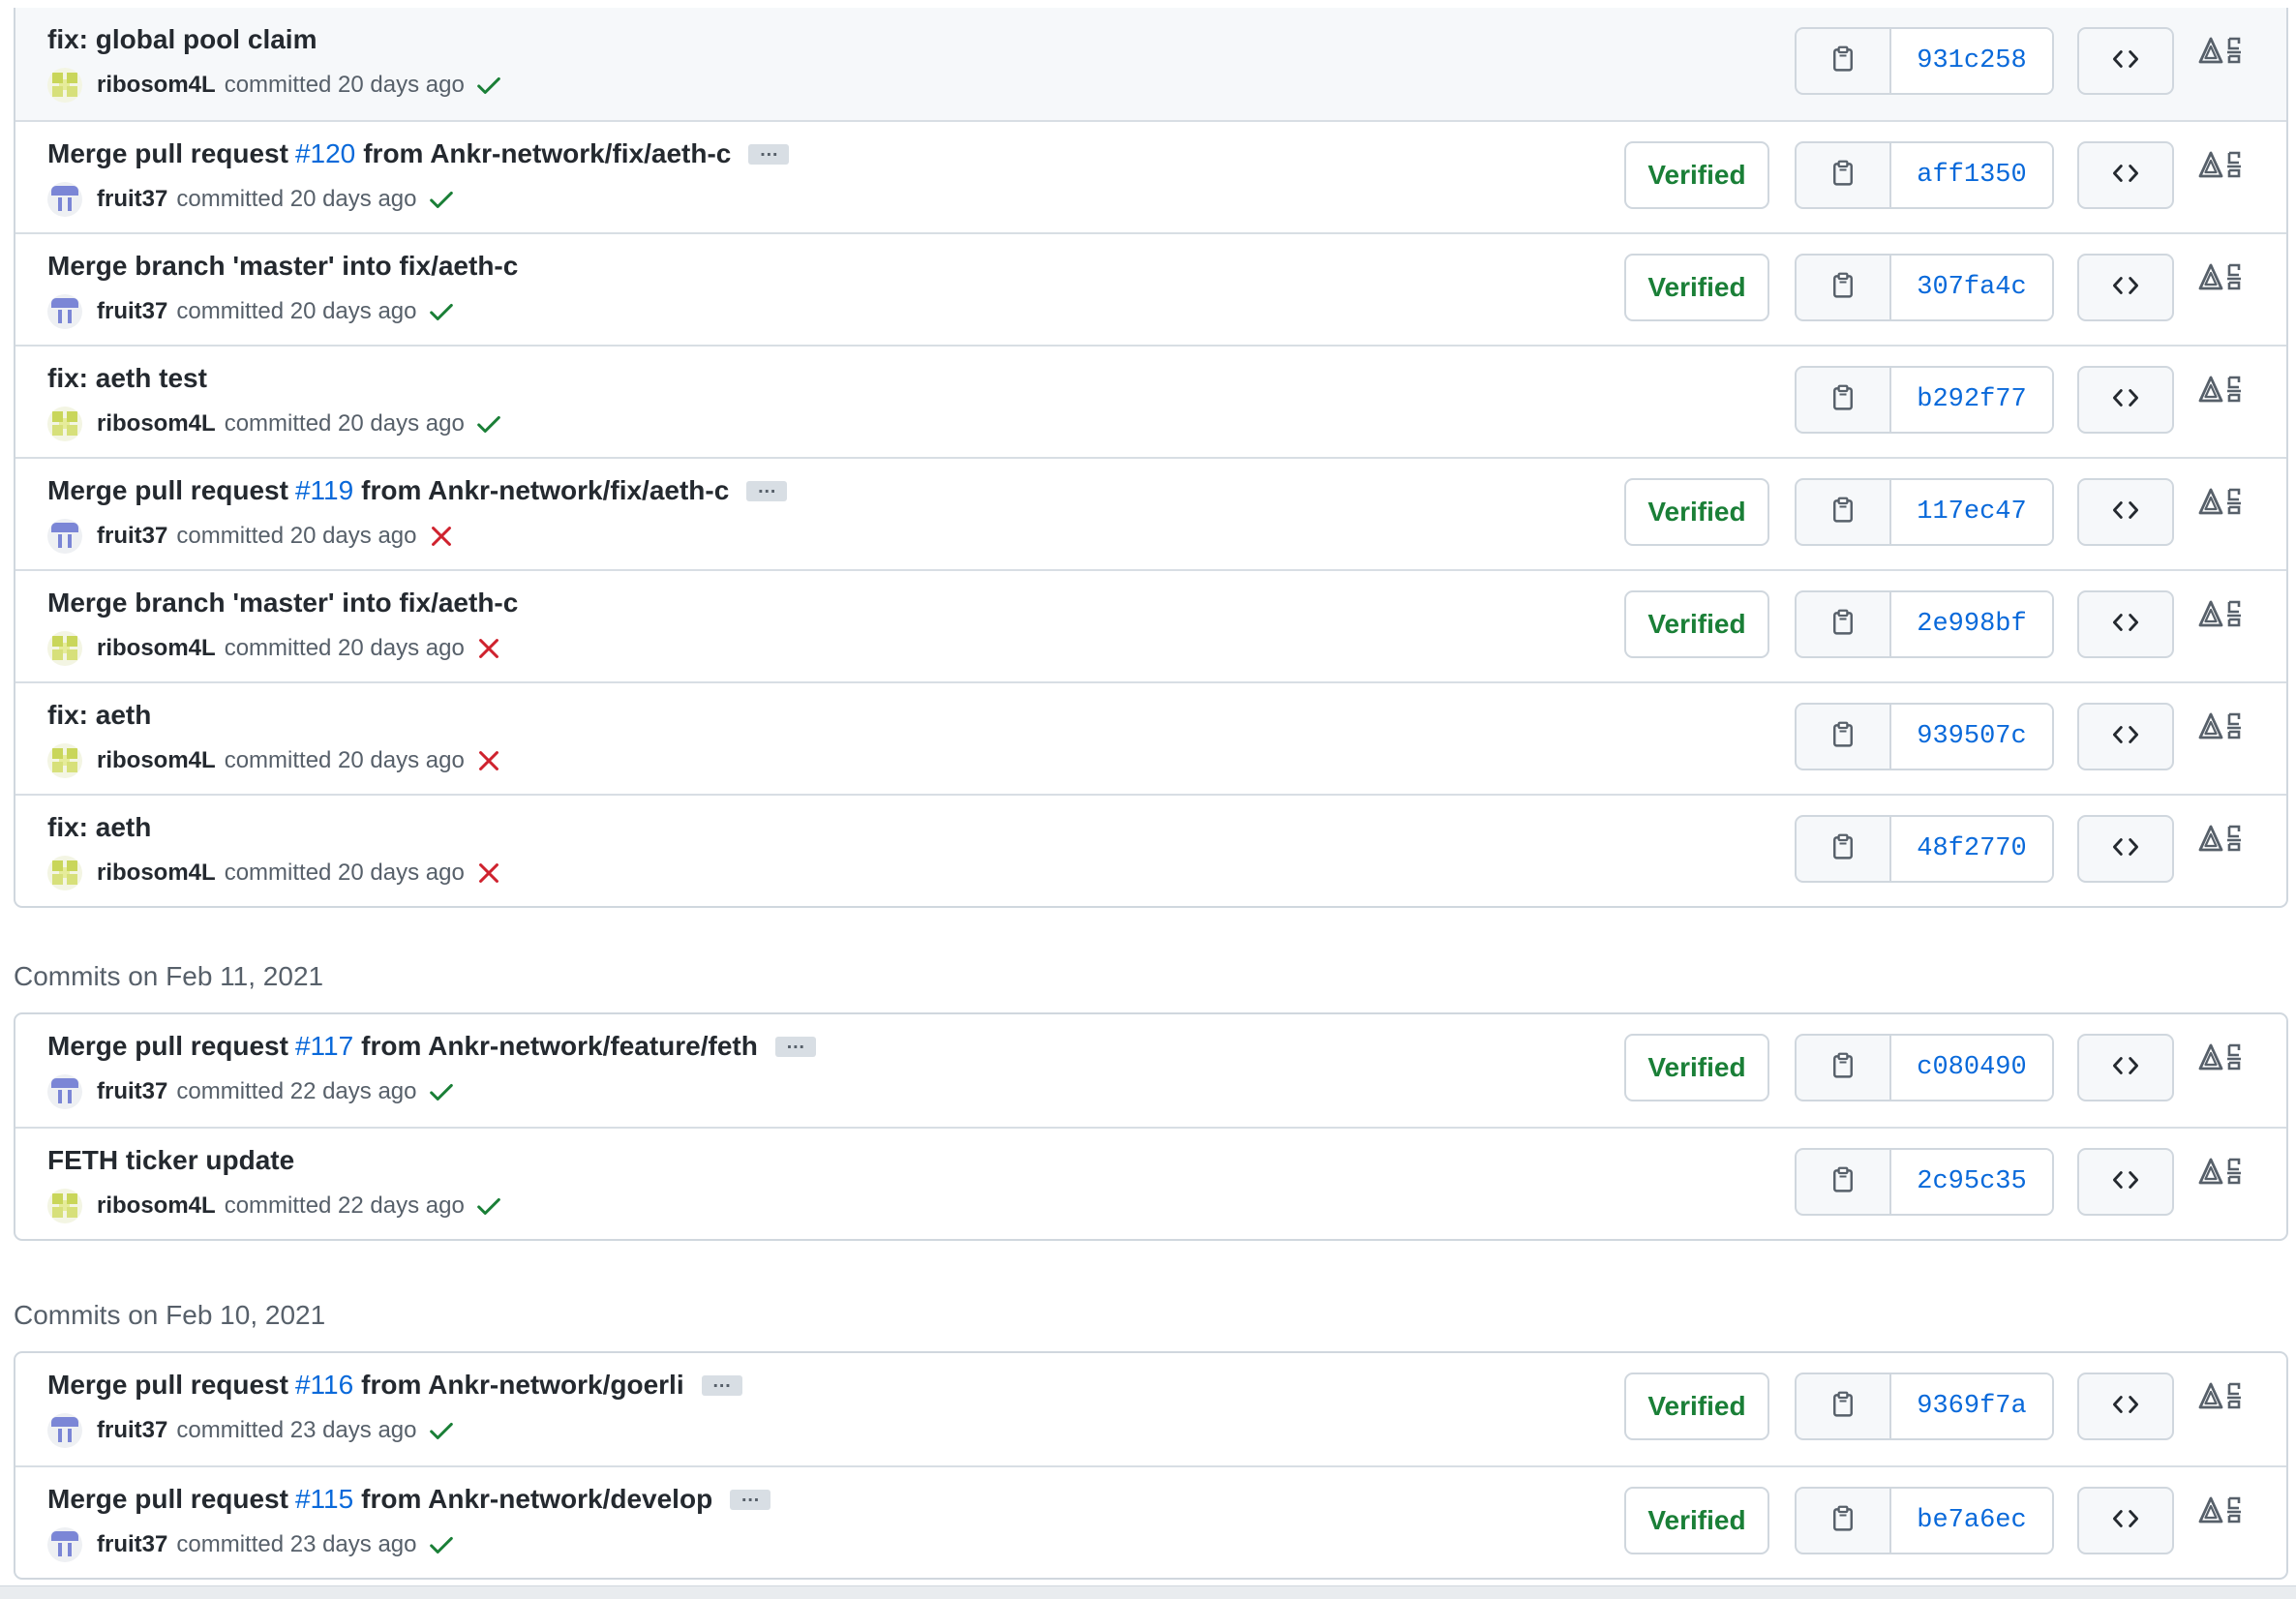  What do you see at coordinates (324, 1499) in the screenshot?
I see `pull-request-link: #115` at bounding box center [324, 1499].